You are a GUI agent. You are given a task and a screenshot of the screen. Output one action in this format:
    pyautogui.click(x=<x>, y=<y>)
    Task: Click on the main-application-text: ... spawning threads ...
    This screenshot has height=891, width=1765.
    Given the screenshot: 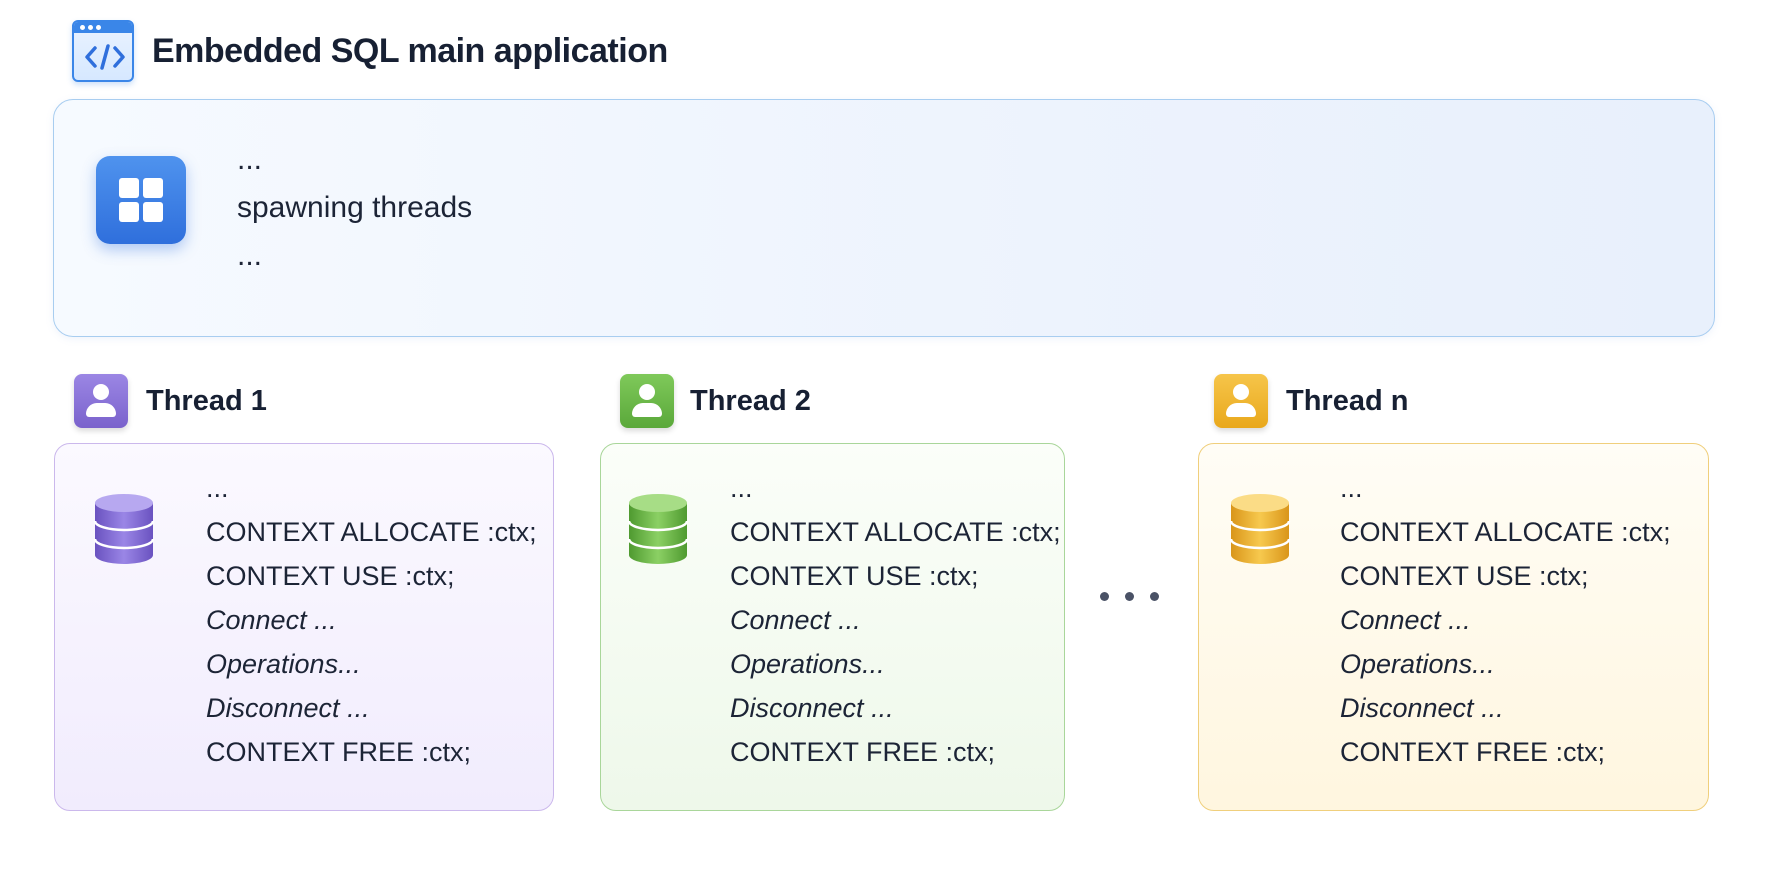 What is the action you would take?
    pyautogui.click(x=354, y=208)
    